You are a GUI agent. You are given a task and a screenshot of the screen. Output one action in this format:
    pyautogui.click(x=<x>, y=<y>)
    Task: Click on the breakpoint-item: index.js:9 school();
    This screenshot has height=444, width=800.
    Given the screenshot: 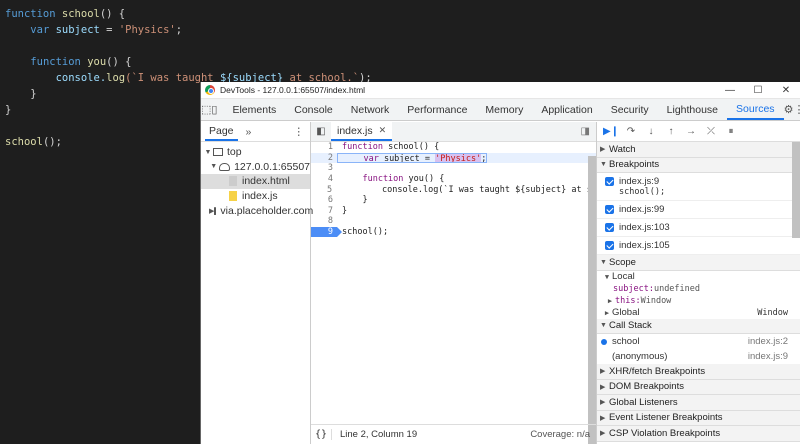 What is the action you would take?
    pyautogui.click(x=698, y=187)
    